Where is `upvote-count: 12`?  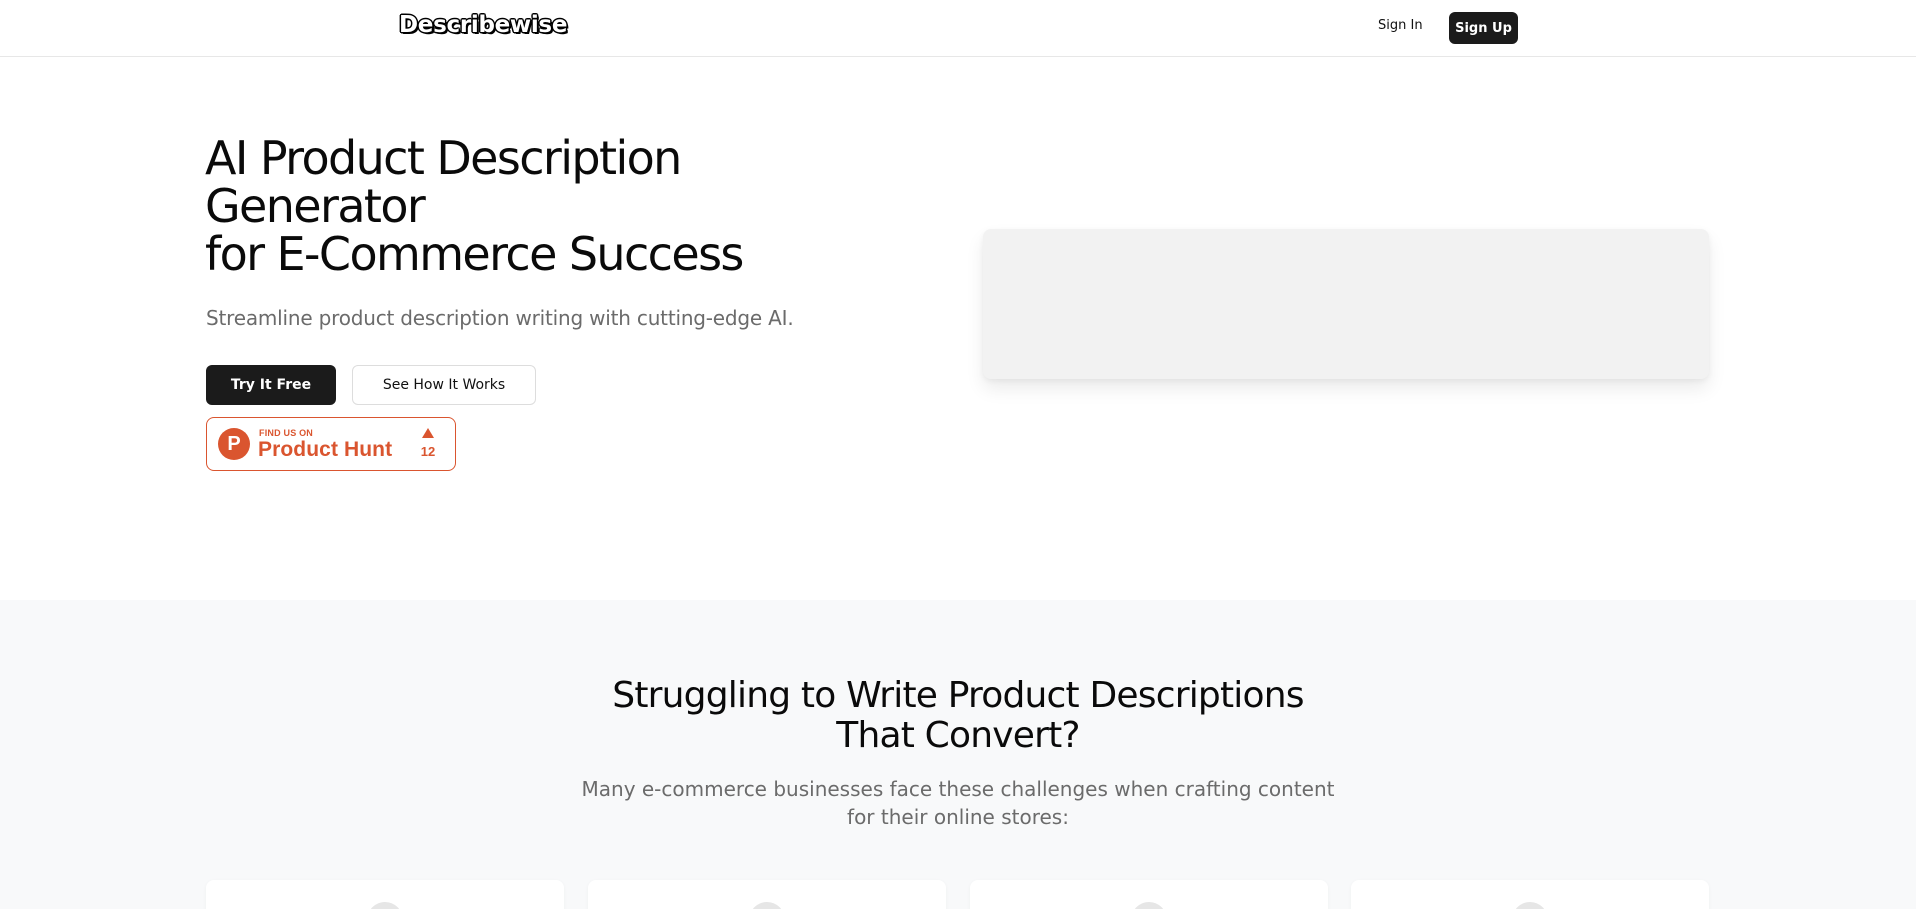 upvote-count: 12 is located at coordinates (428, 451).